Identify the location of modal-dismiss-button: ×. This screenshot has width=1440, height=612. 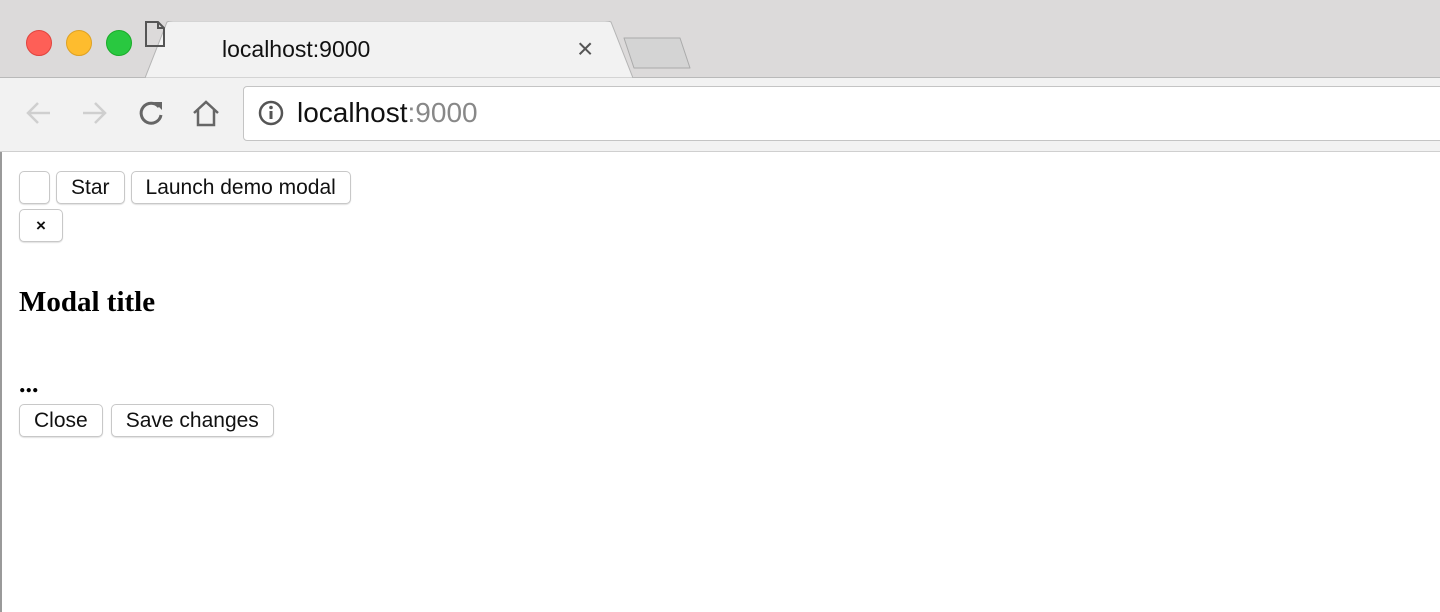
(41, 225).